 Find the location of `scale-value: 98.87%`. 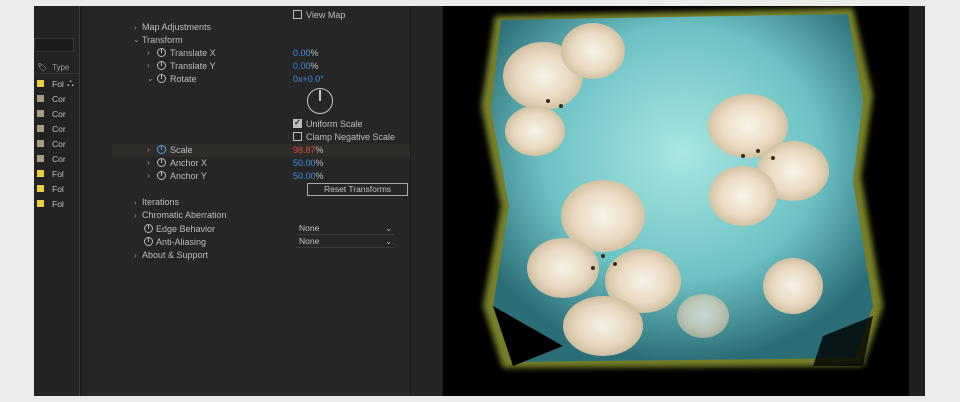

scale-value: 98.87% is located at coordinates (308, 150).